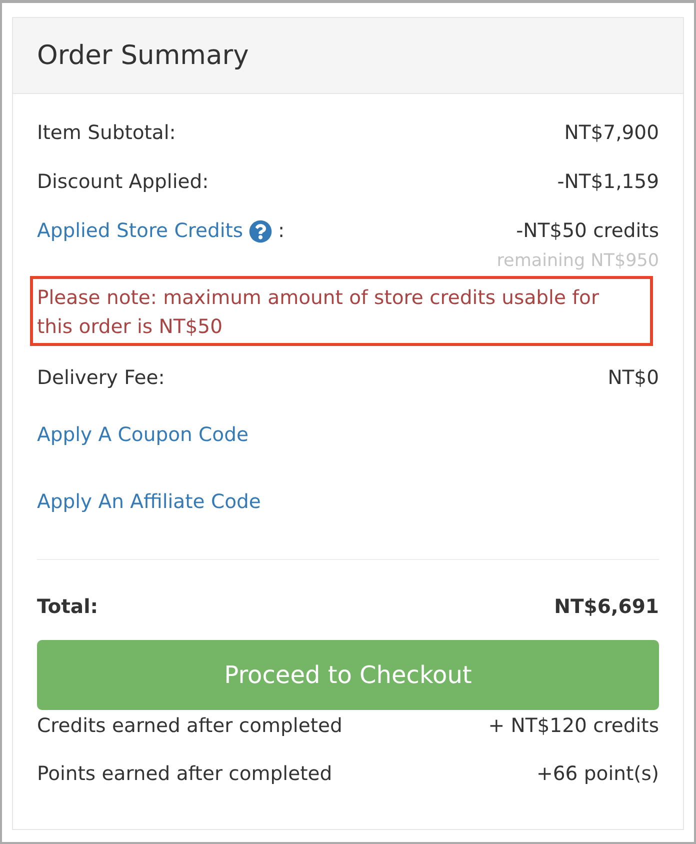  Describe the element at coordinates (184, 774) in the screenshot. I see `earnings-label: Points earned after completed` at that location.